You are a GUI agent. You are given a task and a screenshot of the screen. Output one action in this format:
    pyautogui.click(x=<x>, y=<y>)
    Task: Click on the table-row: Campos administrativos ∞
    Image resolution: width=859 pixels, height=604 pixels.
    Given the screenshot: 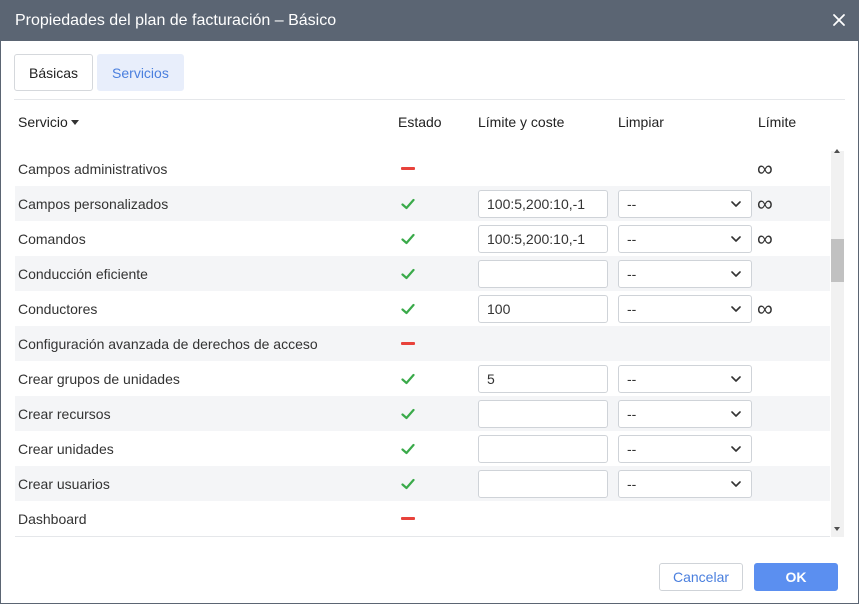 What is the action you would take?
    pyautogui.click(x=422, y=168)
    